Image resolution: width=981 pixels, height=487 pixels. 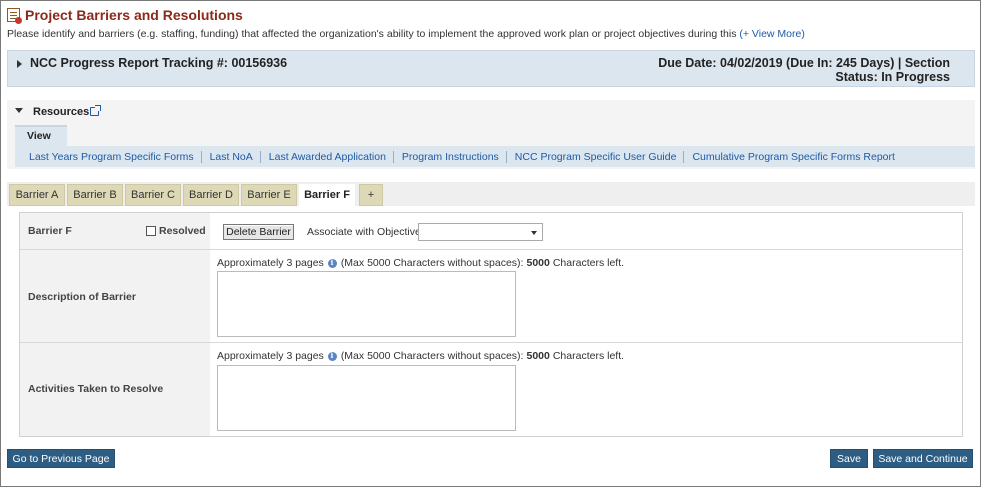 What do you see at coordinates (151, 231) in the screenshot?
I see `resolved-checkbox` at bounding box center [151, 231].